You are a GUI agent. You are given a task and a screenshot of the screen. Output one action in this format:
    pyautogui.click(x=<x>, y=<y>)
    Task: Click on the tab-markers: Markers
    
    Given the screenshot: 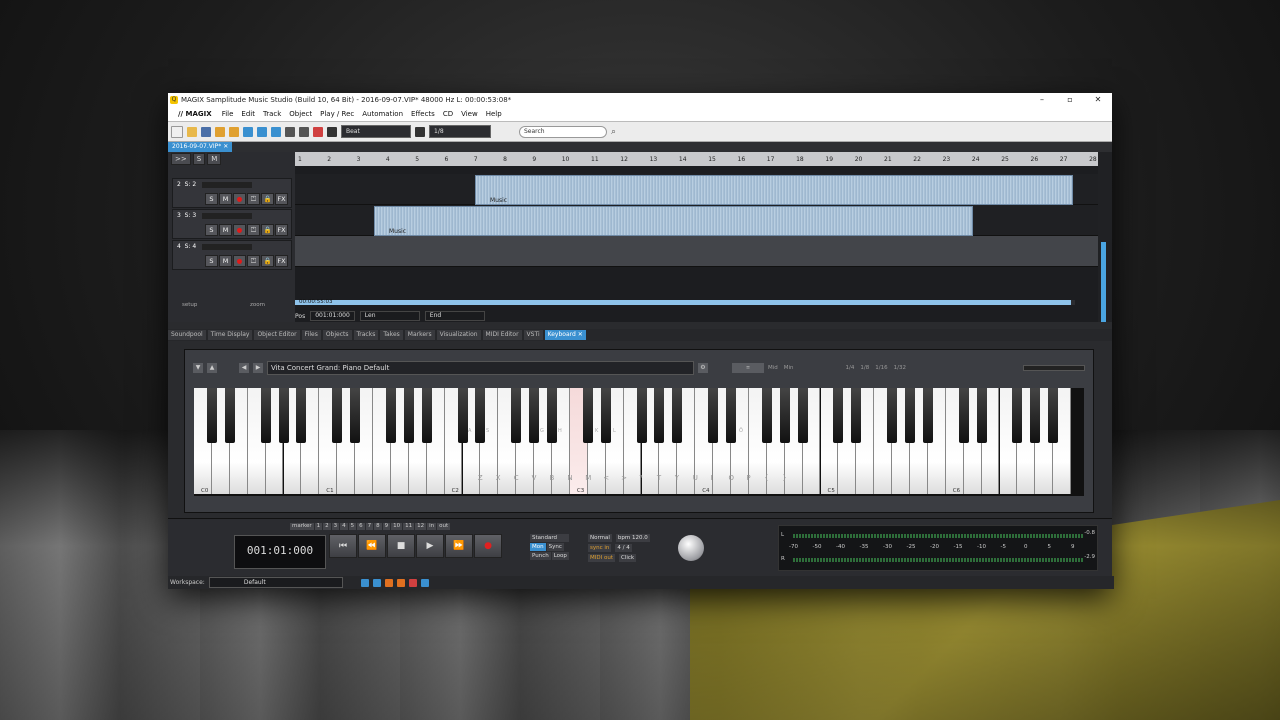 What is the action you would take?
    pyautogui.click(x=419, y=335)
    